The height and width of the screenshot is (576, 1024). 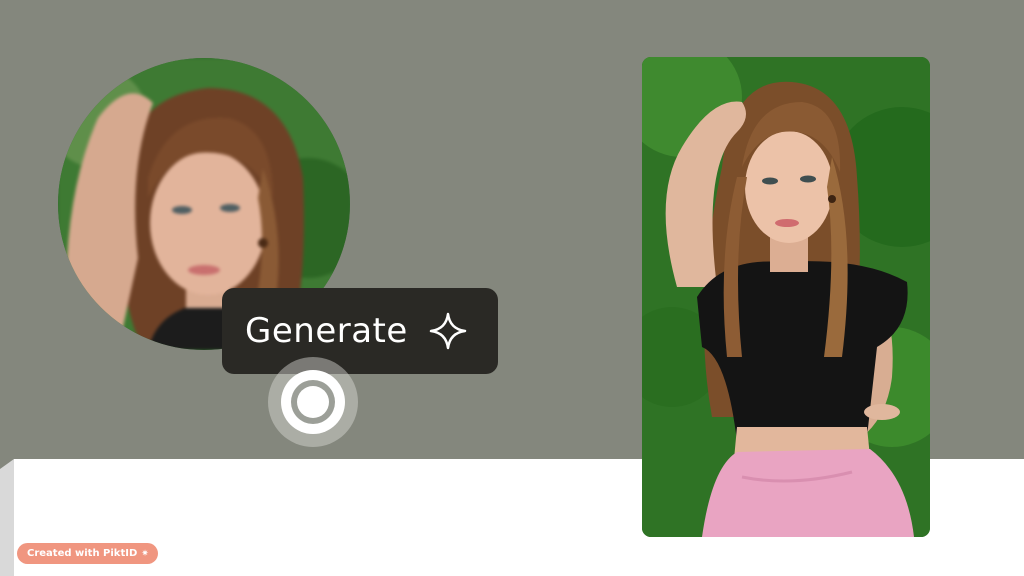 I want to click on sparkle-small-icon: ✷, so click(x=145, y=553).